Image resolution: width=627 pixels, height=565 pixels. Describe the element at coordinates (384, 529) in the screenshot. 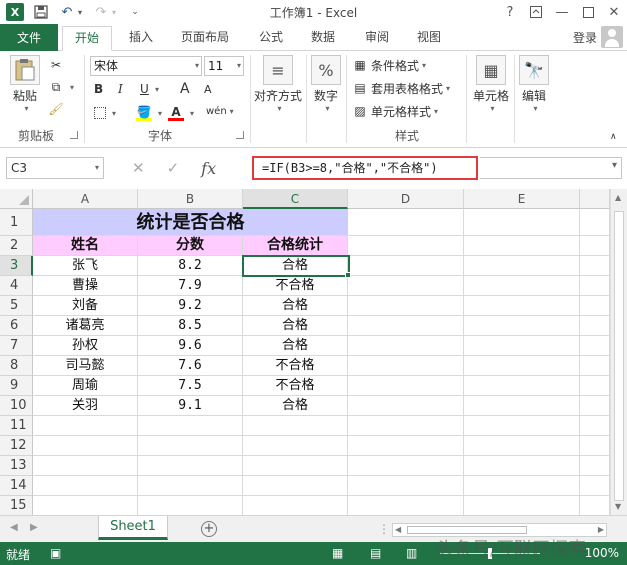

I see `split-handle-icon: ⋮` at that location.